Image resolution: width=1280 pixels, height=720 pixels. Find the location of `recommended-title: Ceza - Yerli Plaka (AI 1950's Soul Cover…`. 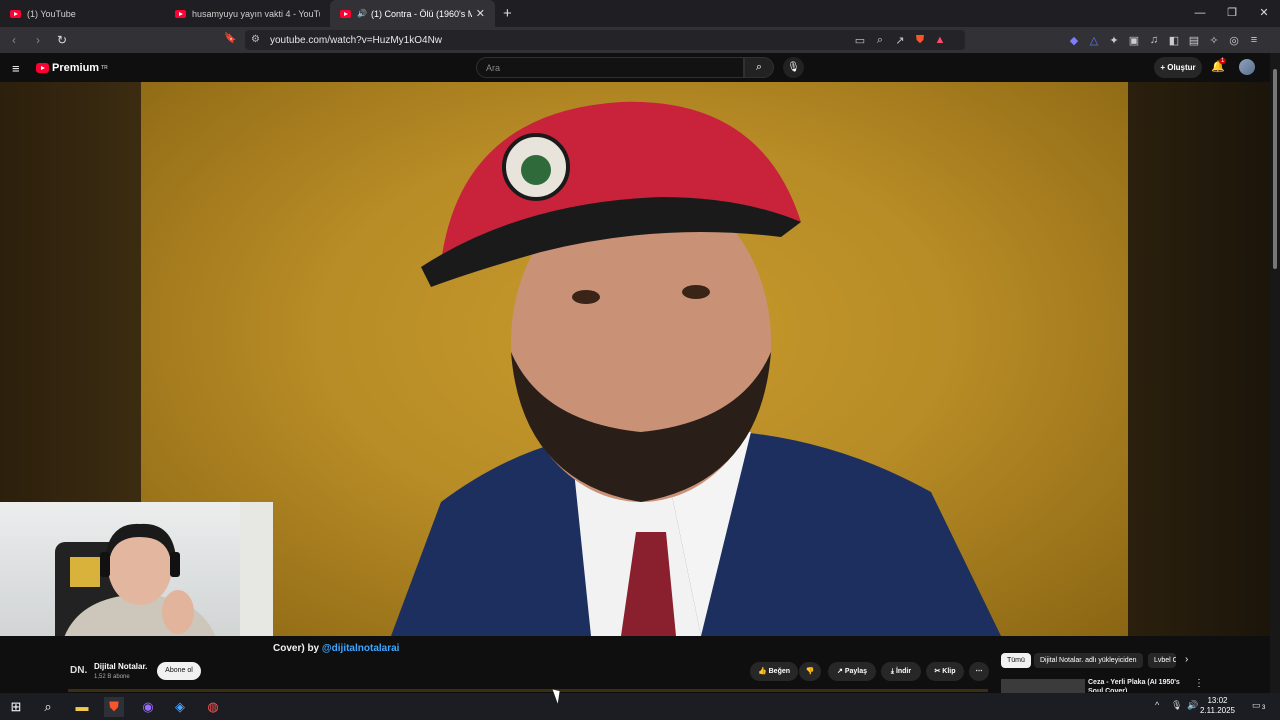

recommended-title: Ceza - Yerli Plaka (AI 1950's Soul Cover… is located at coordinates (1138, 685).